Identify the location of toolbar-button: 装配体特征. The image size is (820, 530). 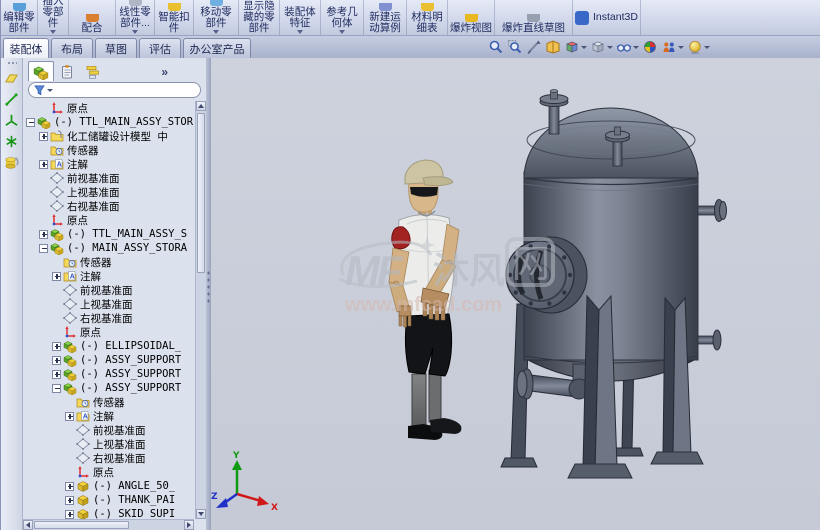
(300, 17).